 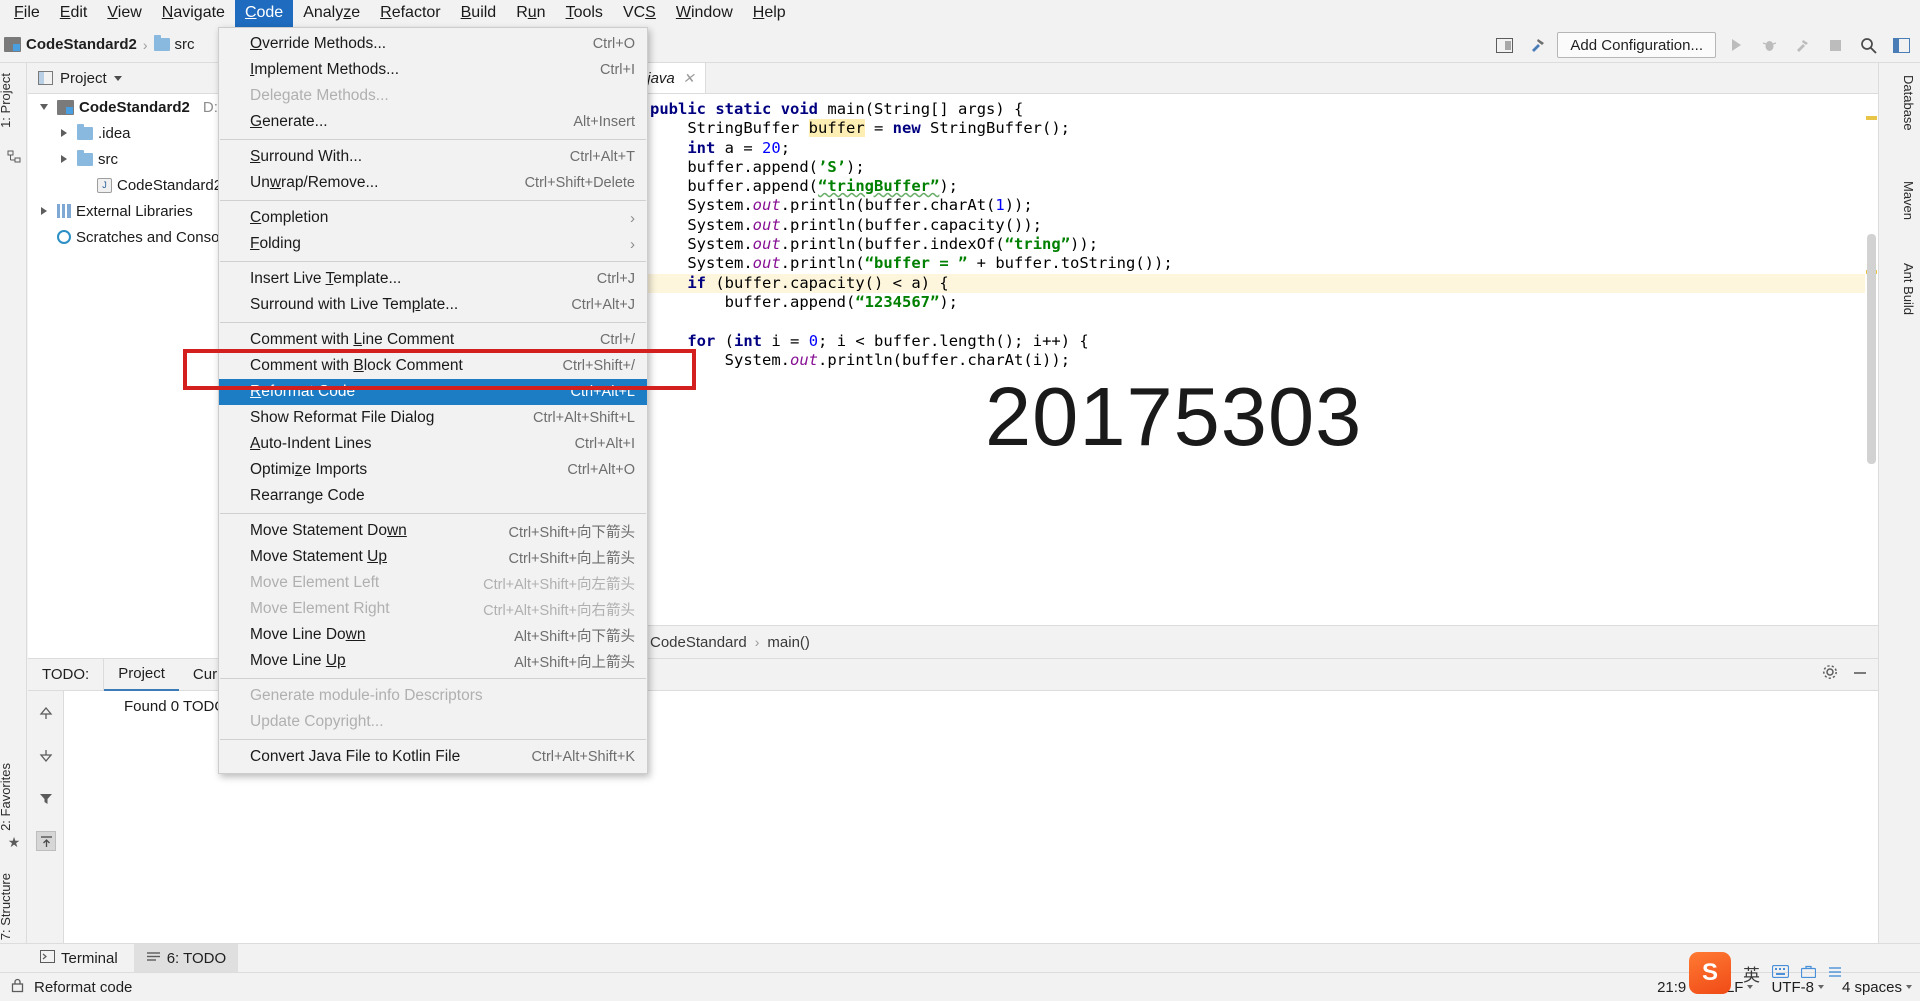 What do you see at coordinates (124, 13) in the screenshot?
I see `menubar-item-view: View` at bounding box center [124, 13].